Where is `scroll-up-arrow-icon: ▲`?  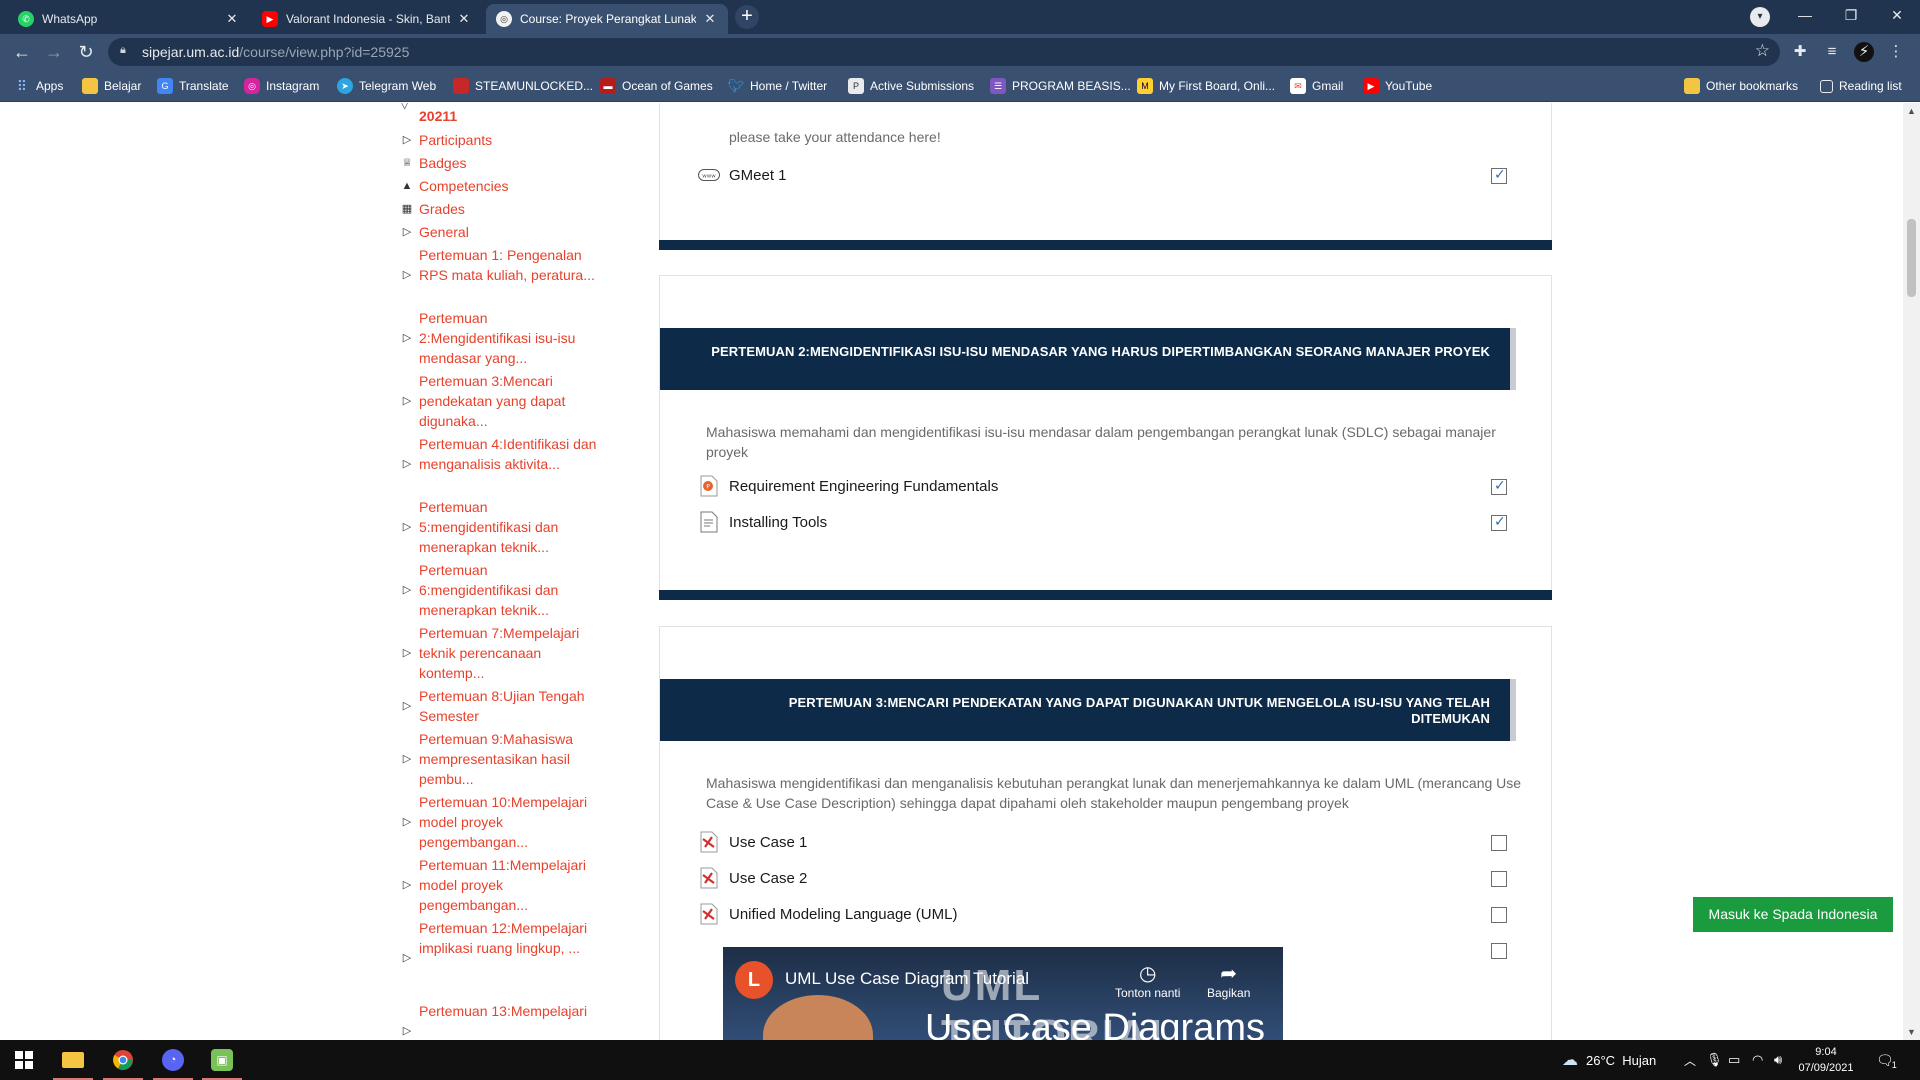
scroll-up-arrow-icon: ▲ is located at coordinates (1911, 111).